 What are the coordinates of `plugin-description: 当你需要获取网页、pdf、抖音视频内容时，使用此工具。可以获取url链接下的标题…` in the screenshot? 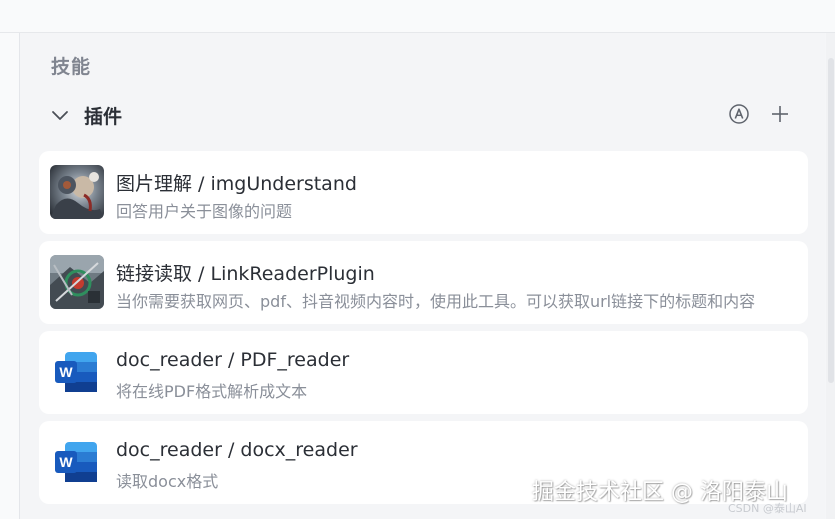 It's located at (436, 301).